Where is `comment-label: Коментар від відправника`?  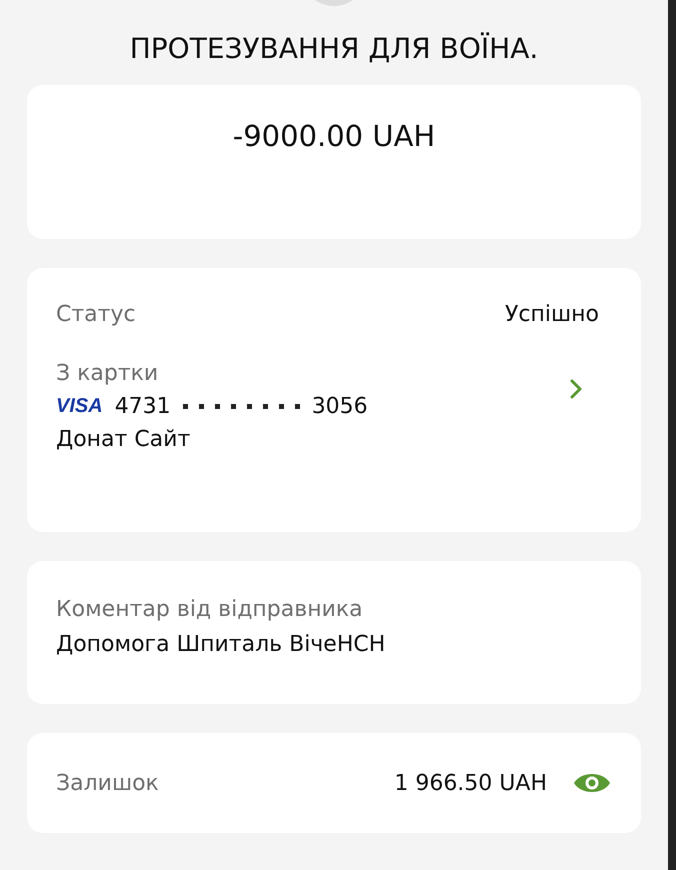
comment-label: Коментар від відправника is located at coordinates (210, 609).